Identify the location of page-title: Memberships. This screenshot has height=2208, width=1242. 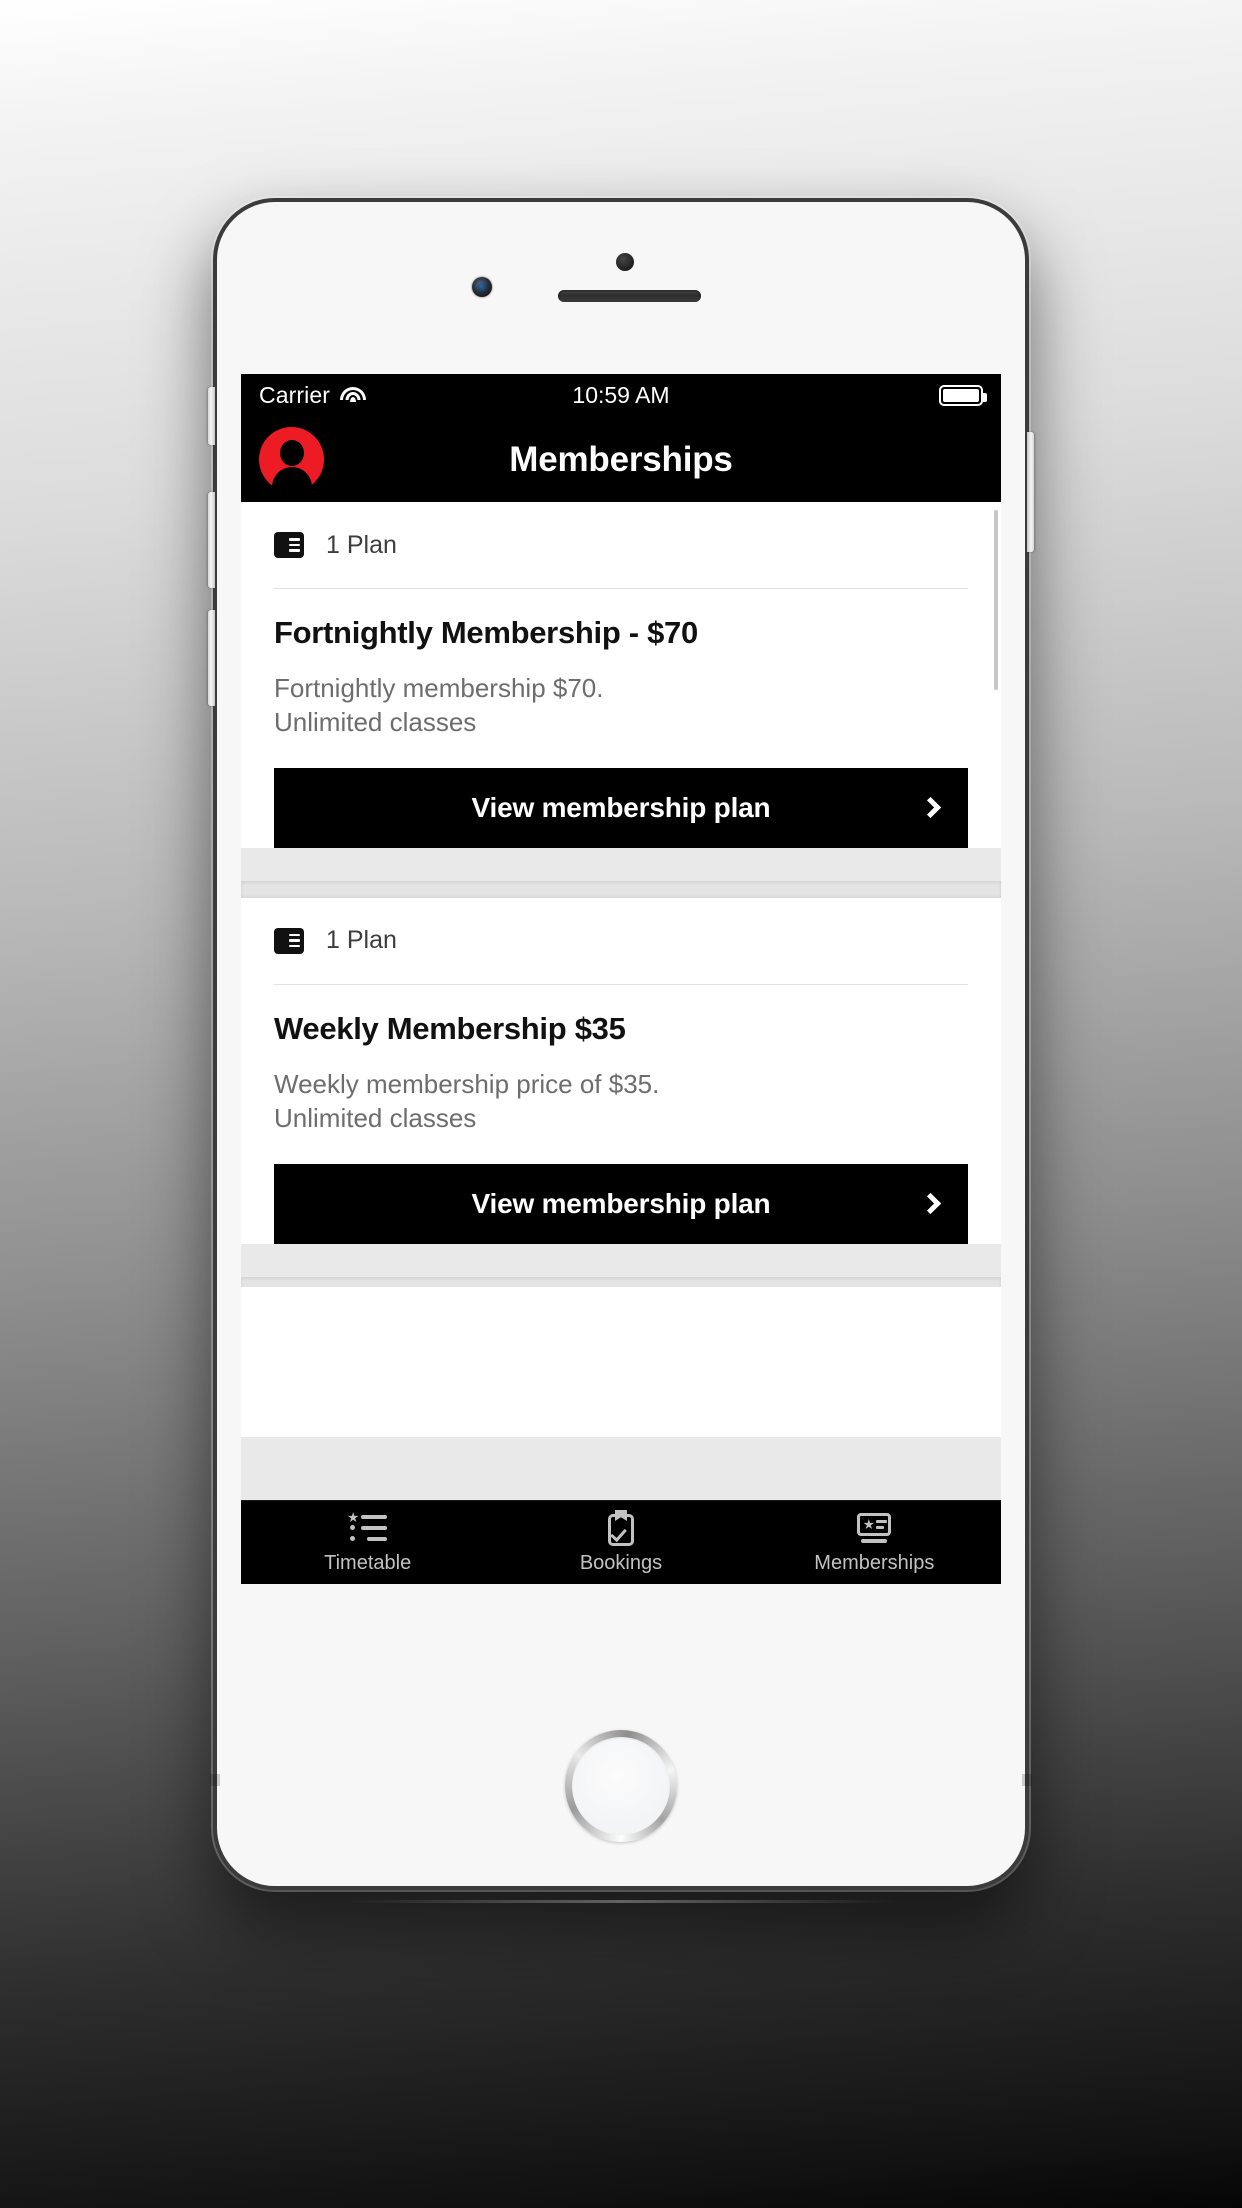
(621, 459).